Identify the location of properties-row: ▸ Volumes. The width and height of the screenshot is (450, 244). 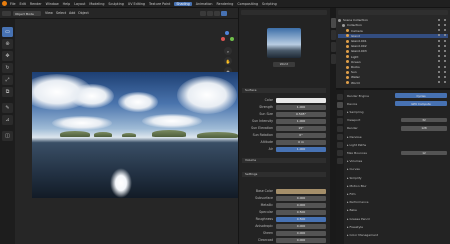
(397, 161).